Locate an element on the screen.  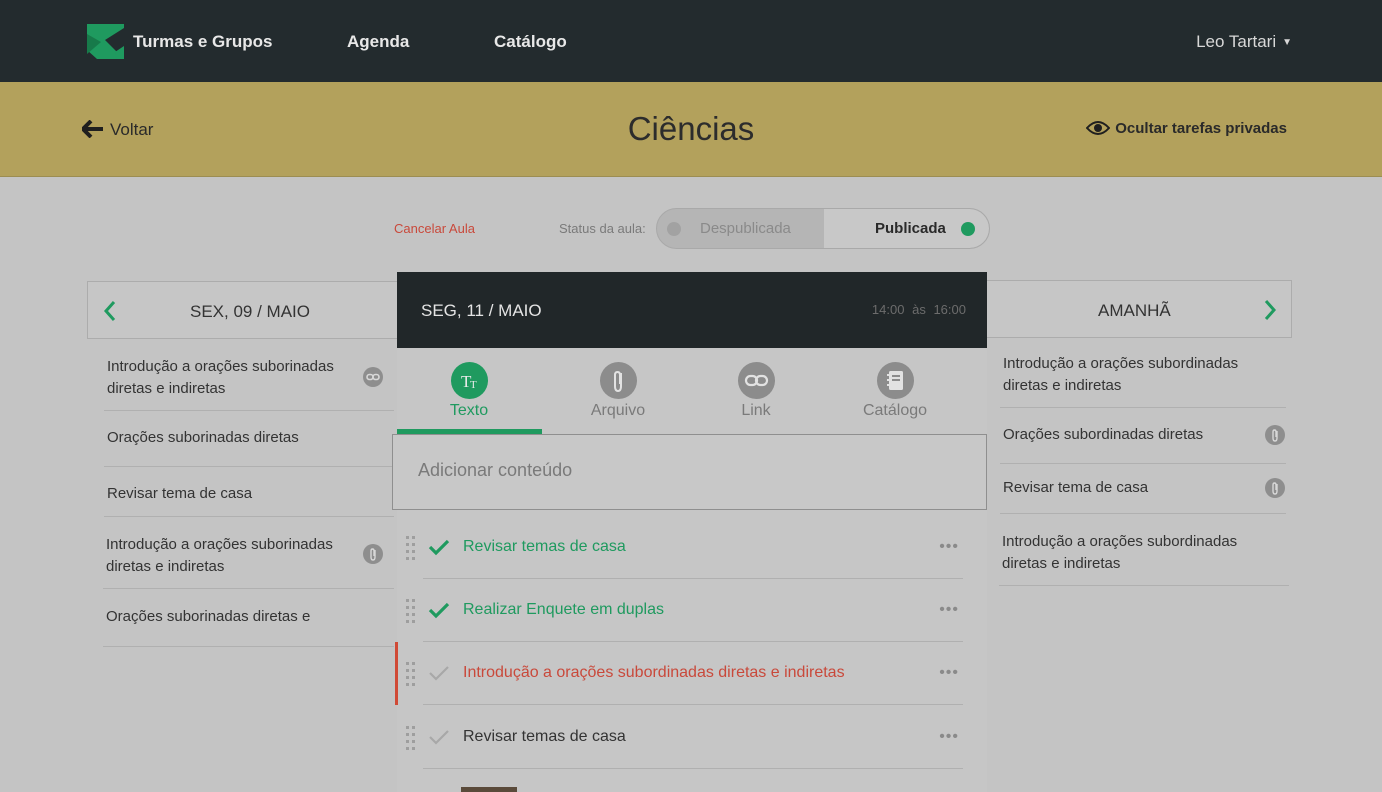
prev-day-title: SEX, 09 / MAIO is located at coordinates (250, 311).